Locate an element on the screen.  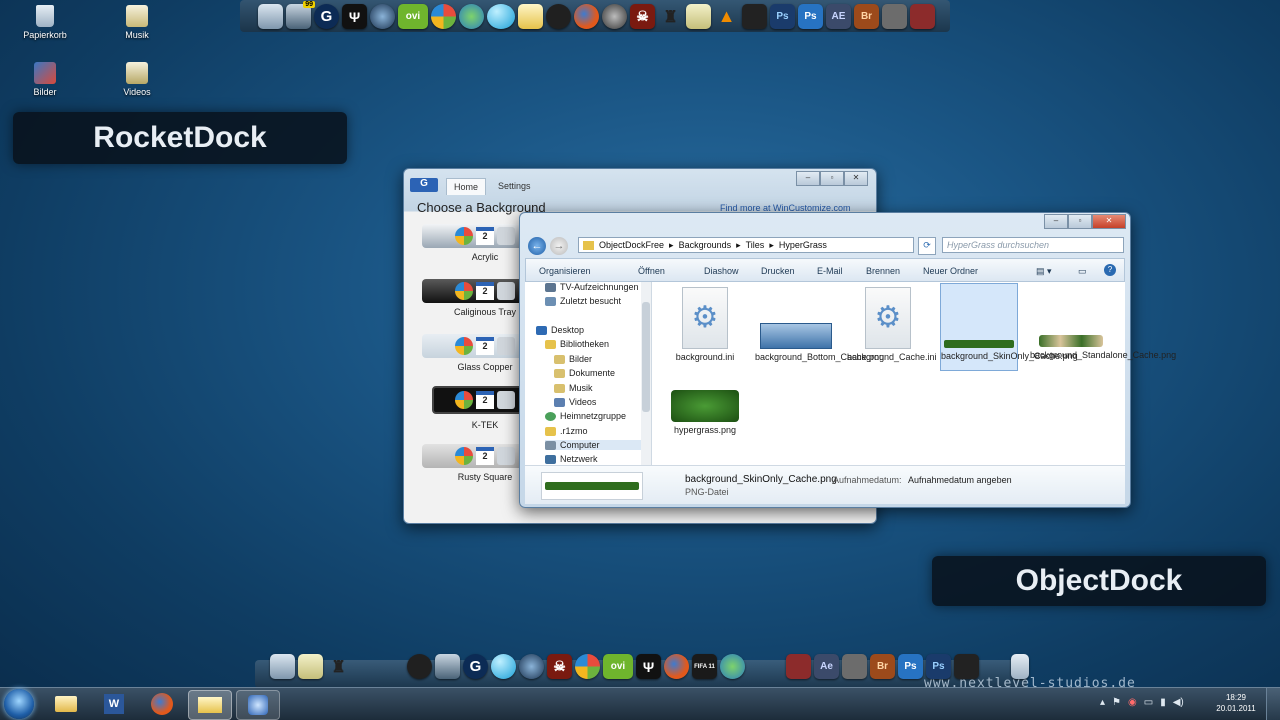
nav-item: Zuletzt besucht is located at coordinates (583, 301).